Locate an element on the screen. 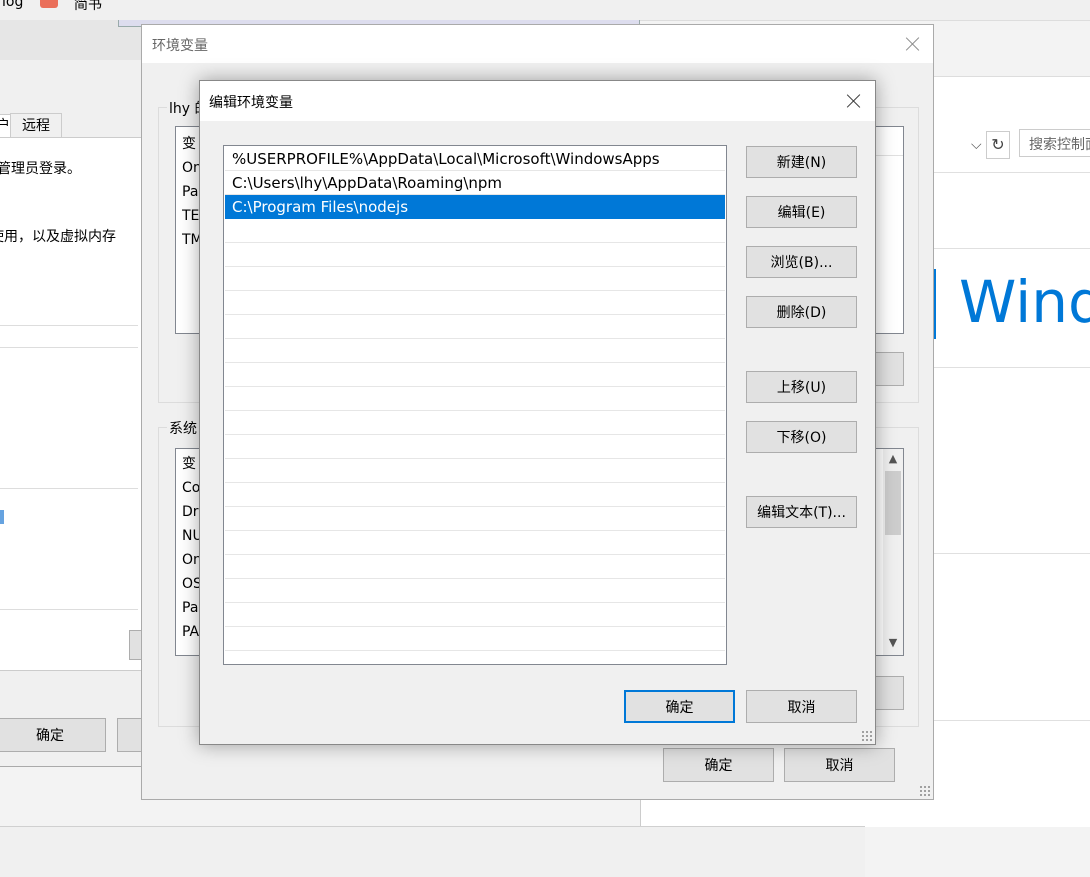 This screenshot has width=1090, height=877. new-button: 新建(N) is located at coordinates (801, 162).